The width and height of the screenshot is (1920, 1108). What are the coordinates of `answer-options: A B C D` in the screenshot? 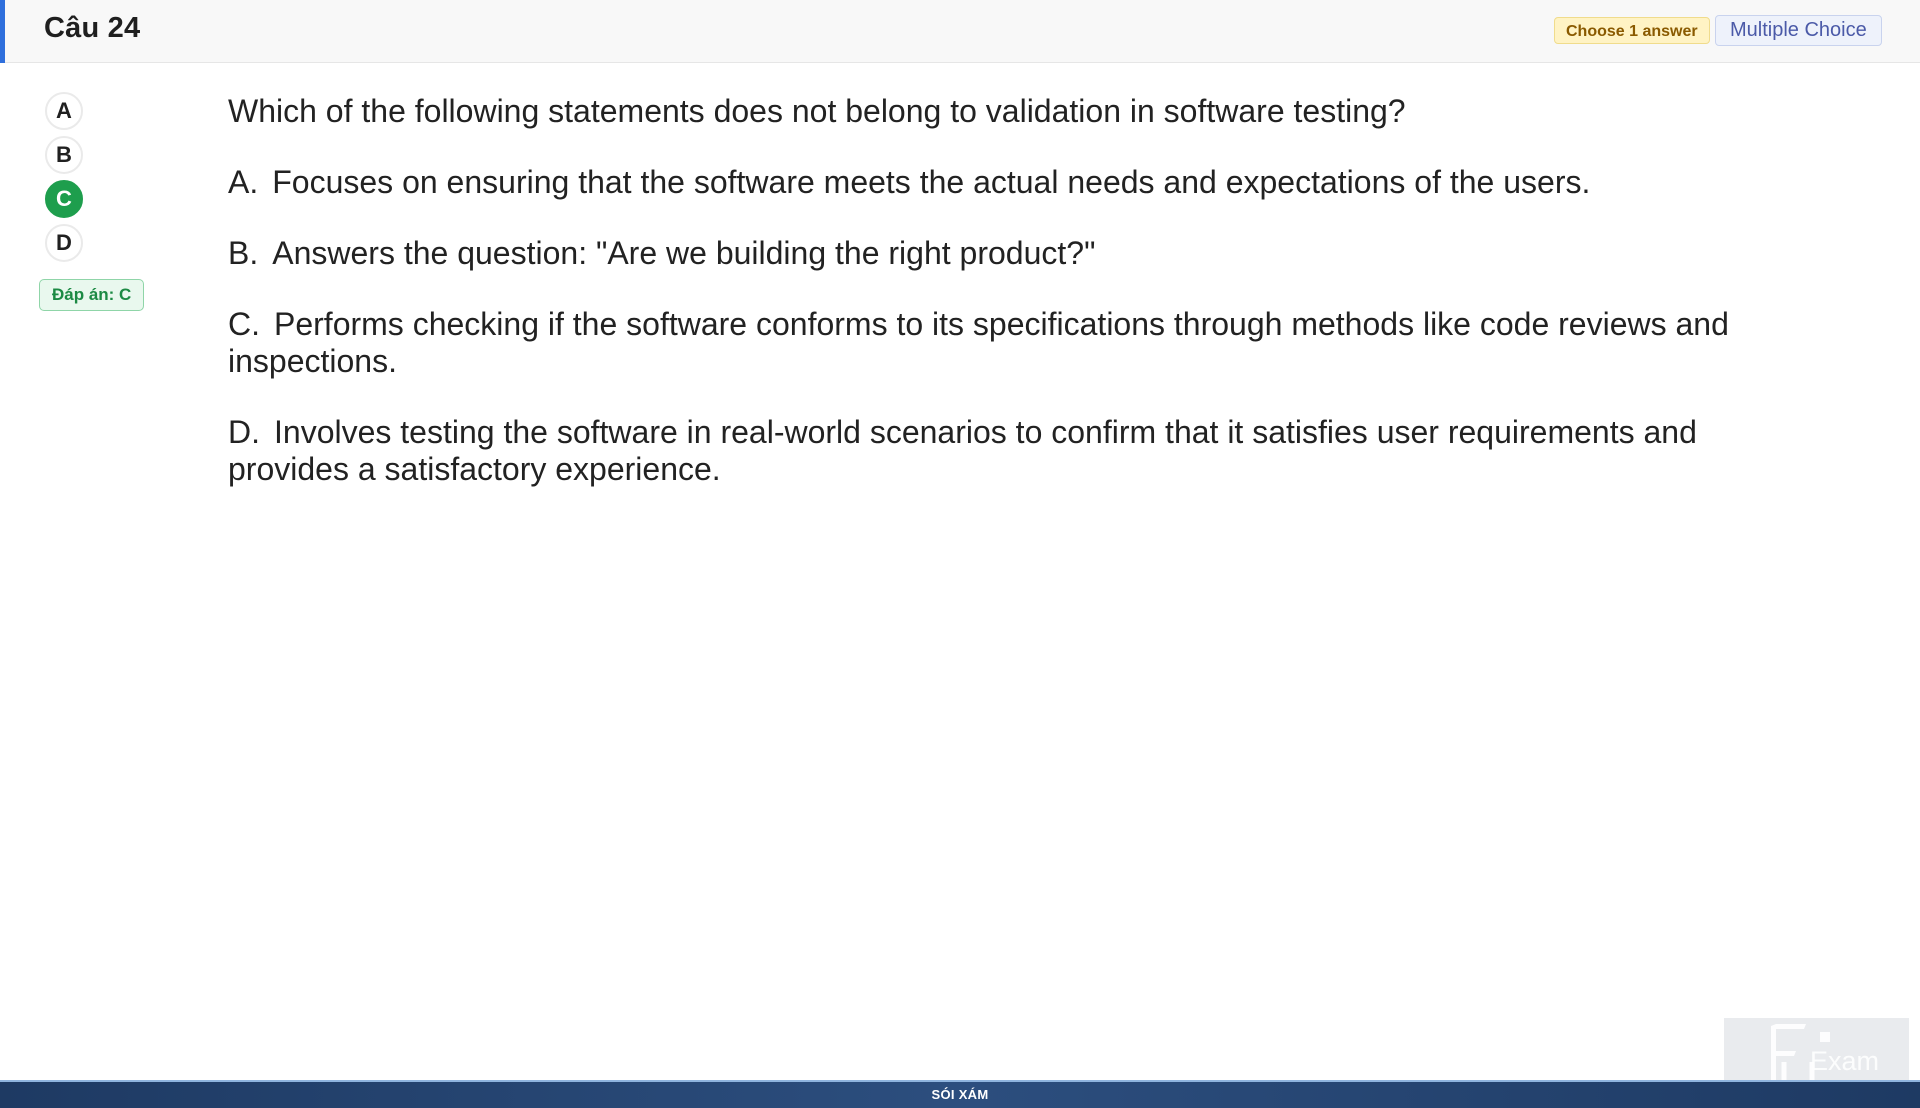 It's located at (67, 180).